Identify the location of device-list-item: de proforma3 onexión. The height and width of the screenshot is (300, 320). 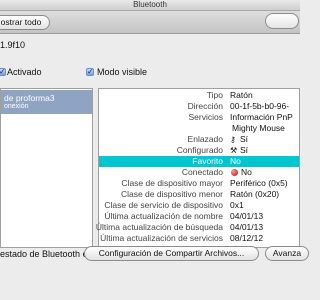
(46, 102).